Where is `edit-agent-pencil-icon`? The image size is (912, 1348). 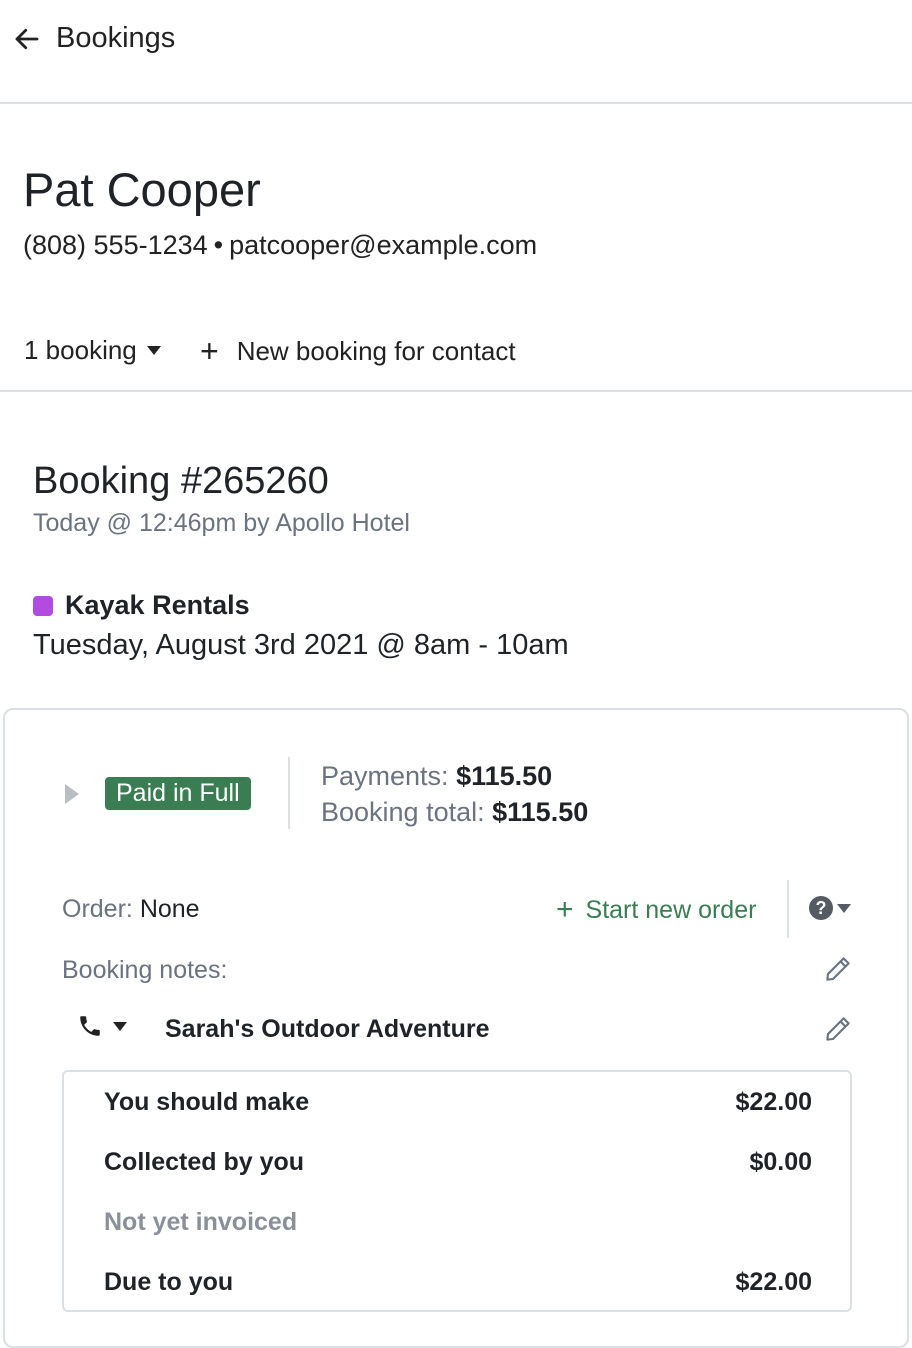 edit-agent-pencil-icon is located at coordinates (838, 1029).